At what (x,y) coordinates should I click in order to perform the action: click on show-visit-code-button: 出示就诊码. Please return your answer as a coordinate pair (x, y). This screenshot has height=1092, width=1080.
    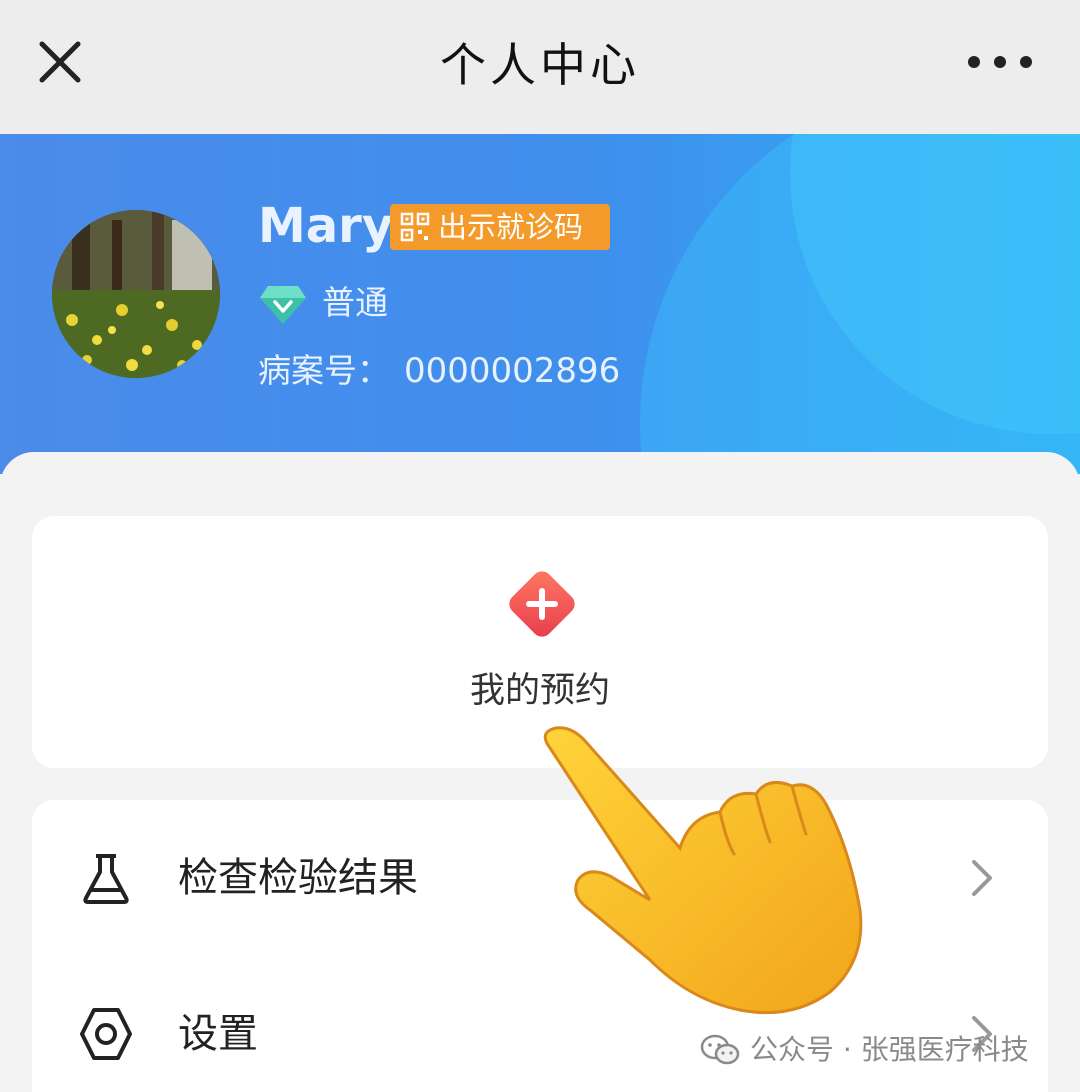
    Looking at the image, I should click on (500, 227).